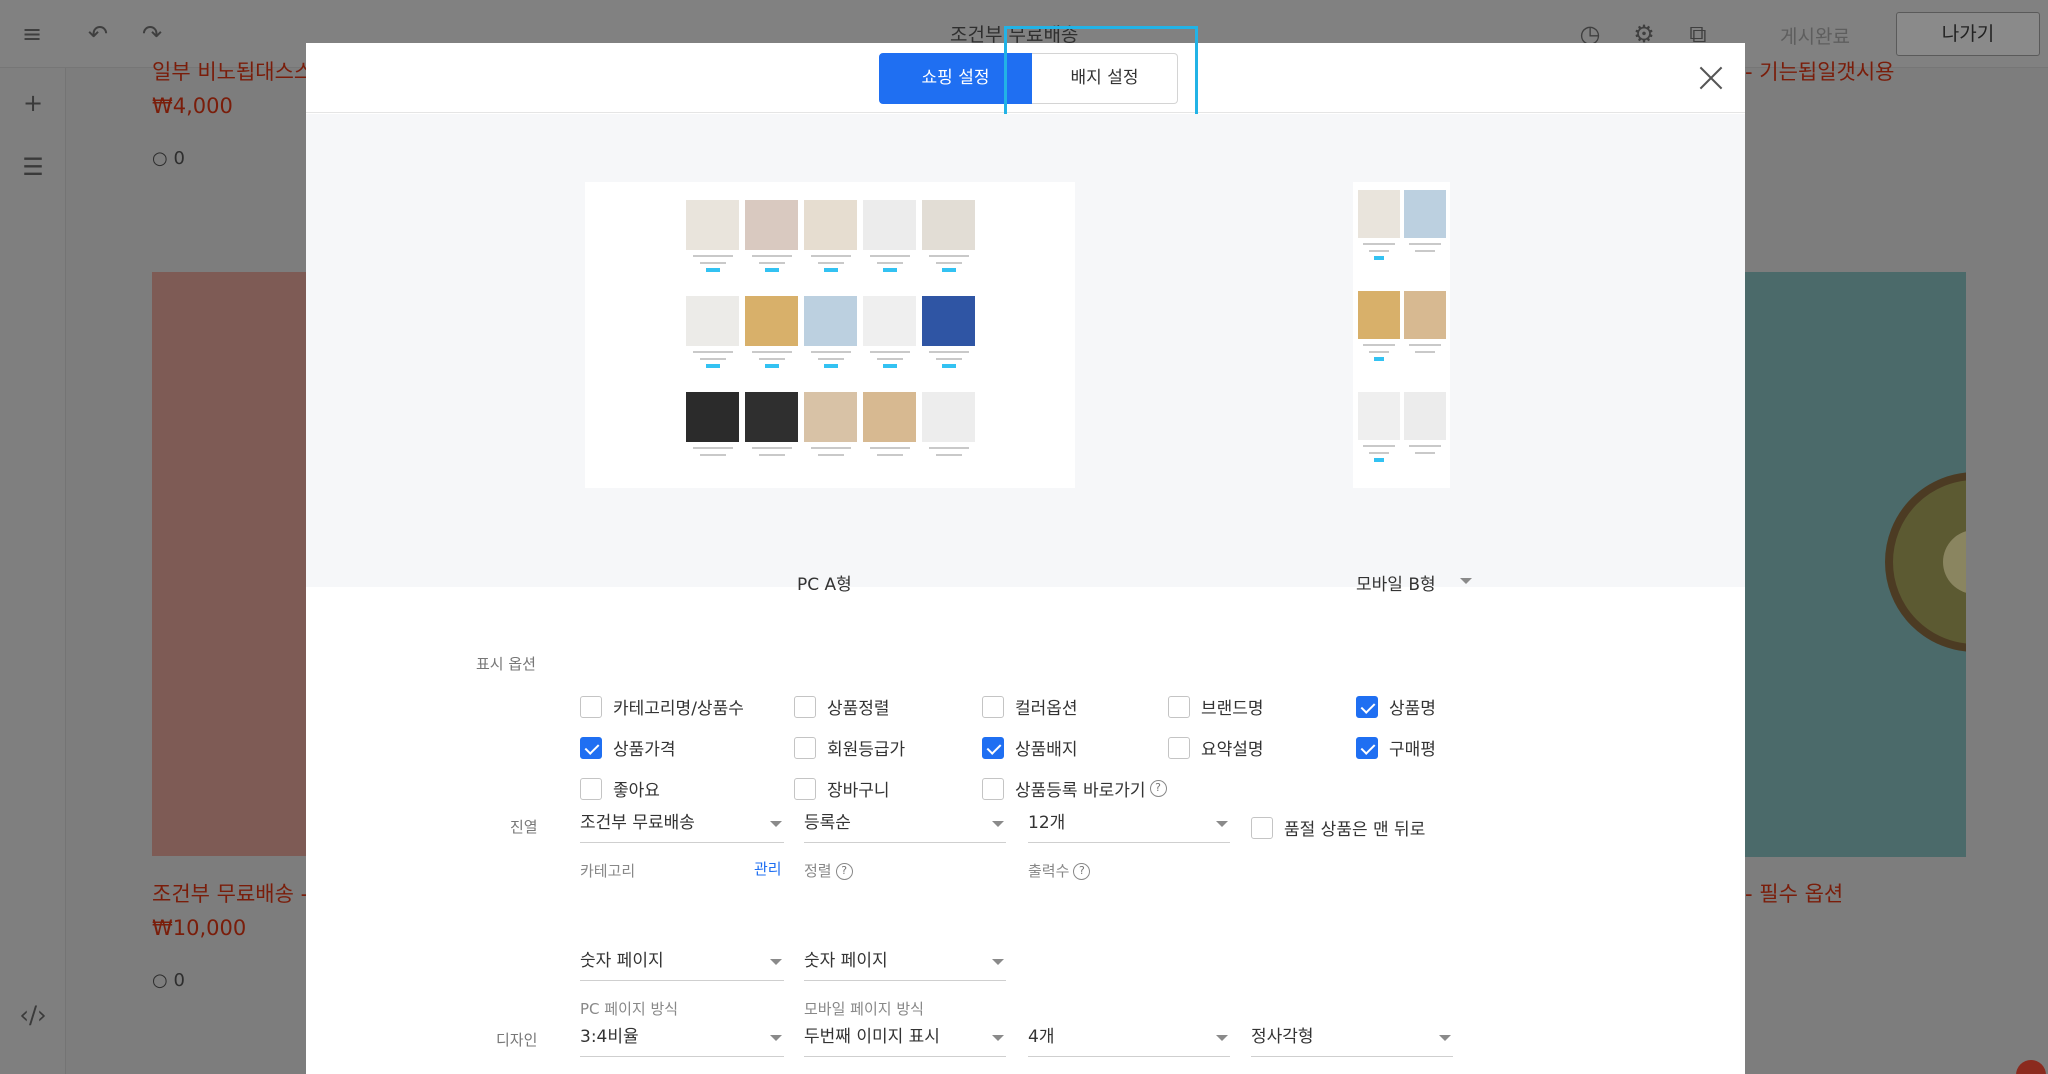 This screenshot has width=2048, height=1074. Describe the element at coordinates (1338, 827) in the screenshot. I see `soldout-last-checkbox: 품절 상품은 맨 뒤로` at that location.